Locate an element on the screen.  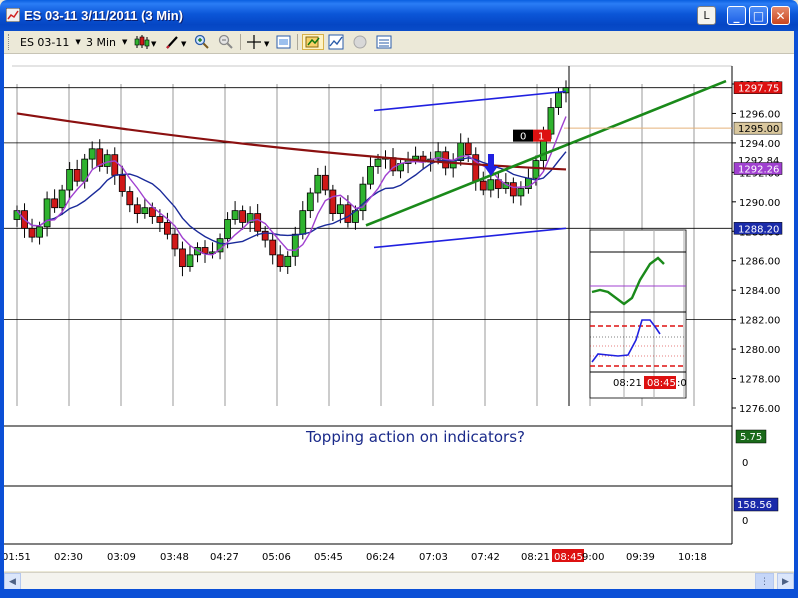
inset-chart is located at coordinates (638, 314).